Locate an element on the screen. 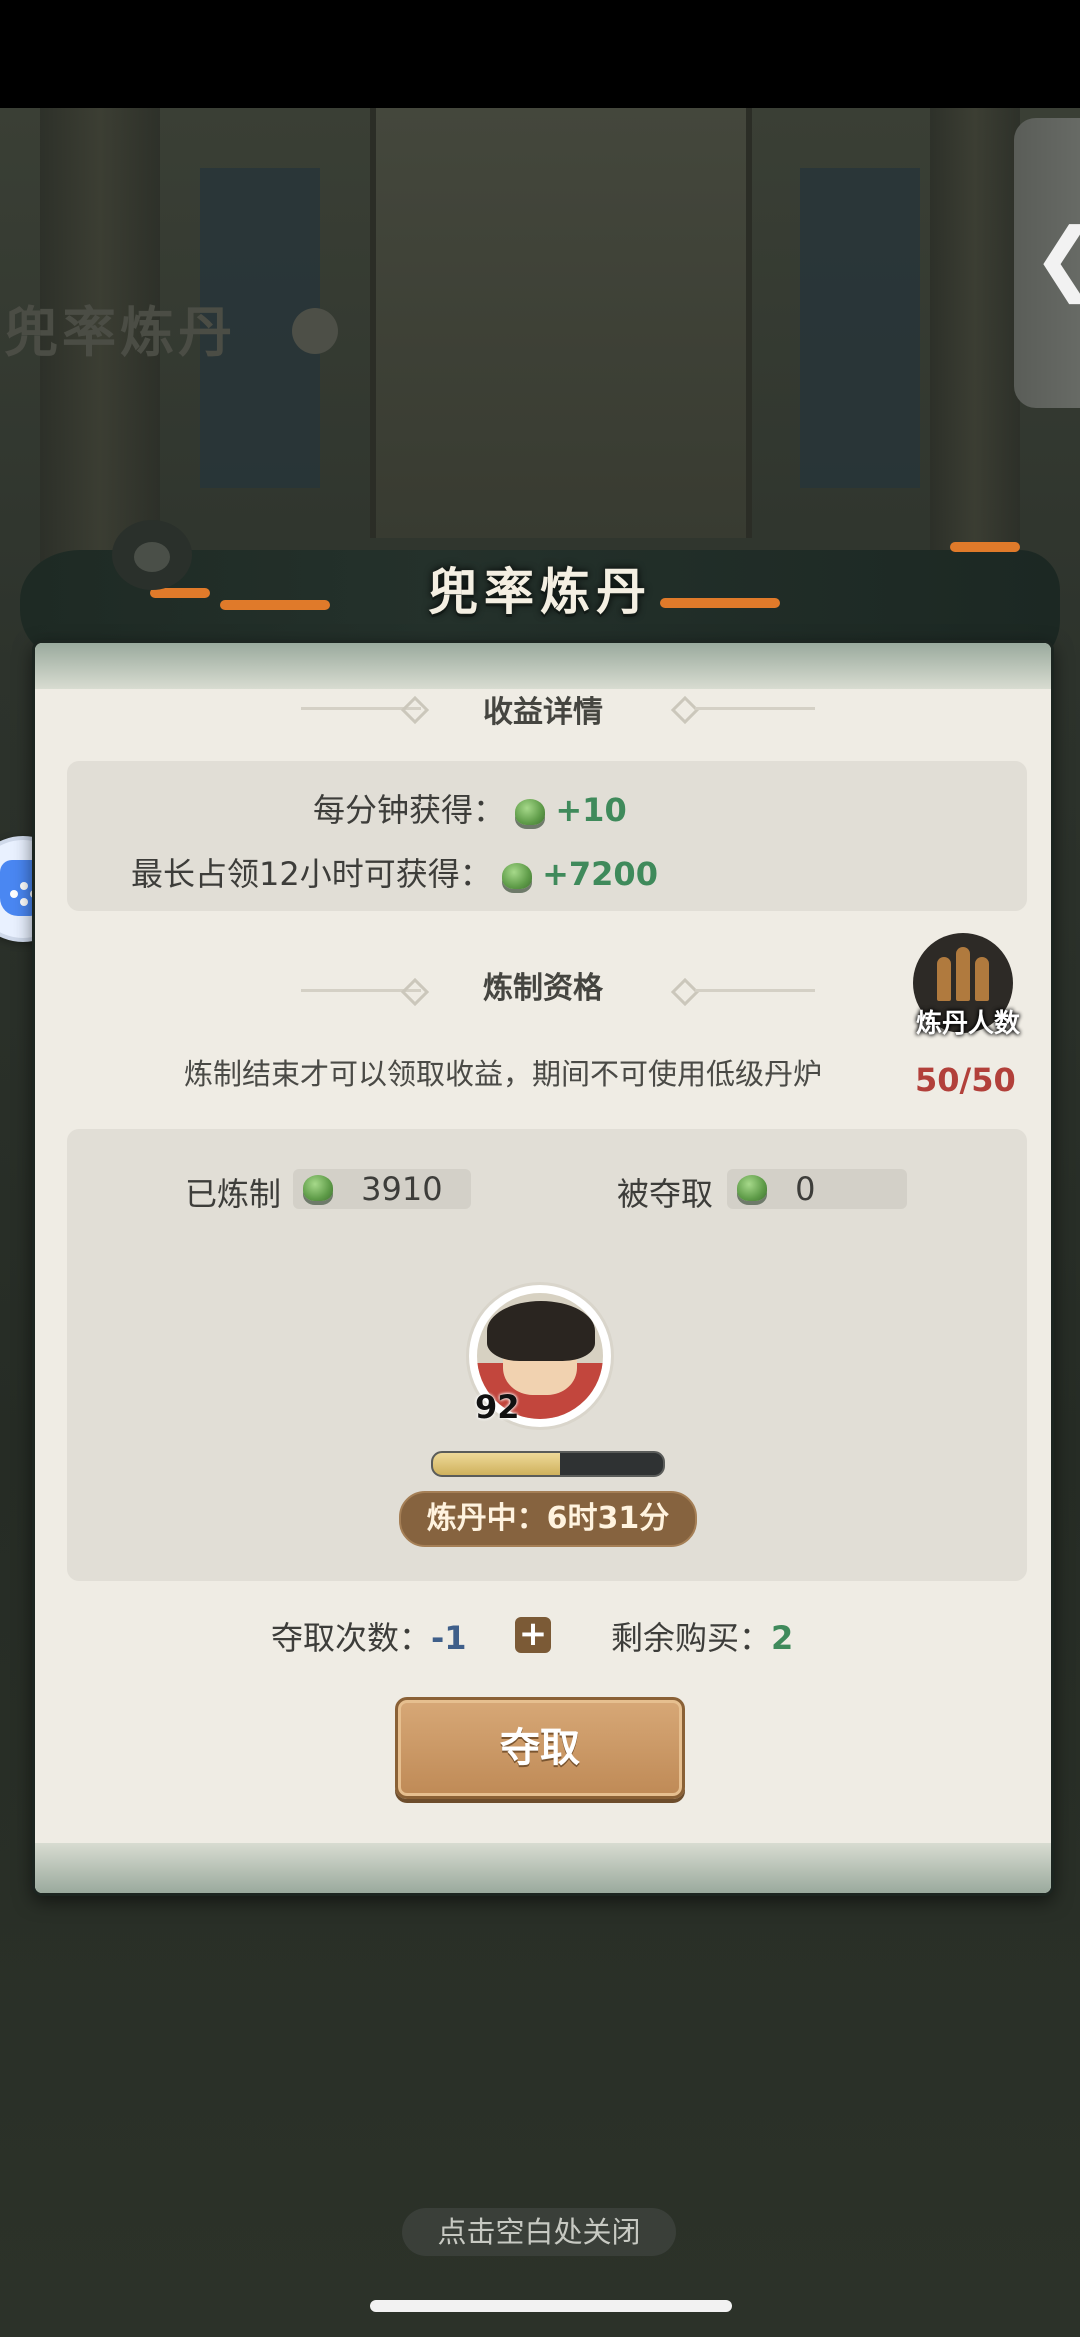 The height and width of the screenshot is (2337, 1080). rob-count: 夺取次数：-1 is located at coordinates (369, 1636).